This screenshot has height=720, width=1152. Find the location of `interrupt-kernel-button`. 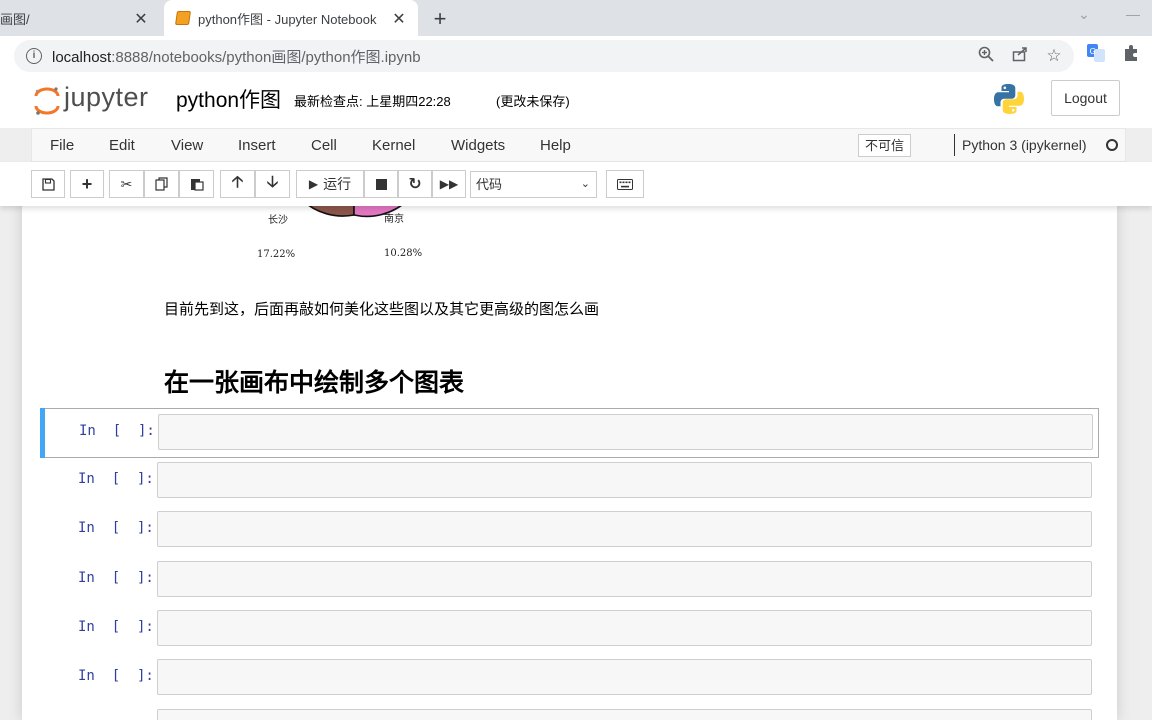

interrupt-kernel-button is located at coordinates (381, 184).